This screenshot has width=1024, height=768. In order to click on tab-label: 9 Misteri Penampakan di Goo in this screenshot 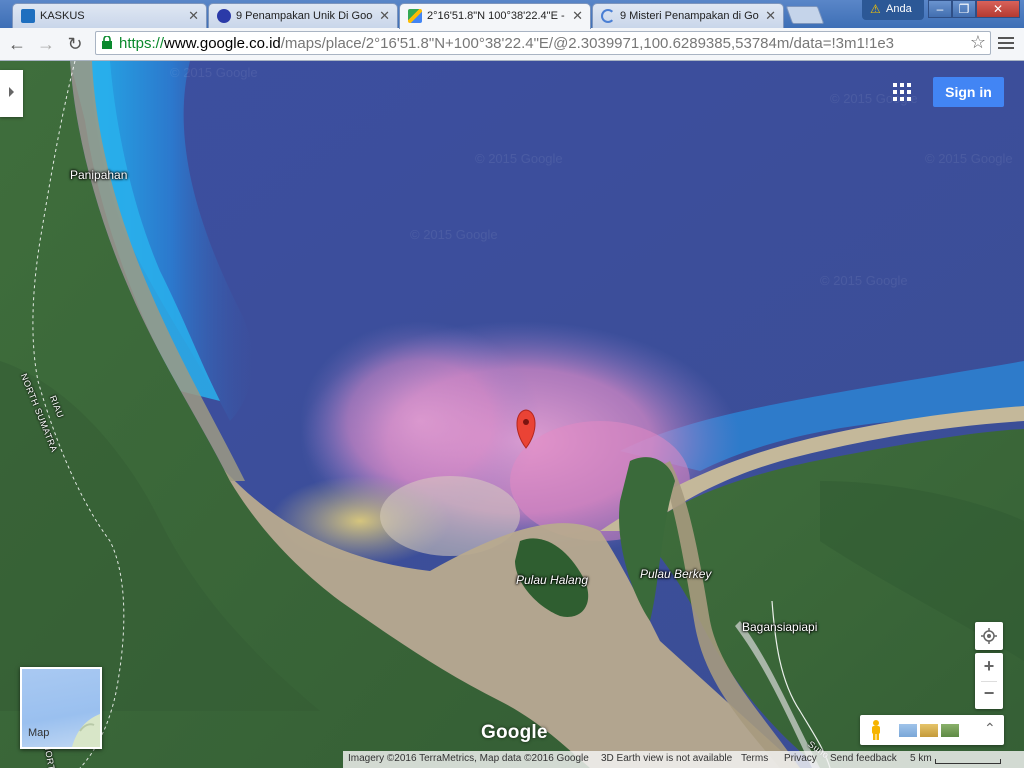, I will do `click(689, 16)`.